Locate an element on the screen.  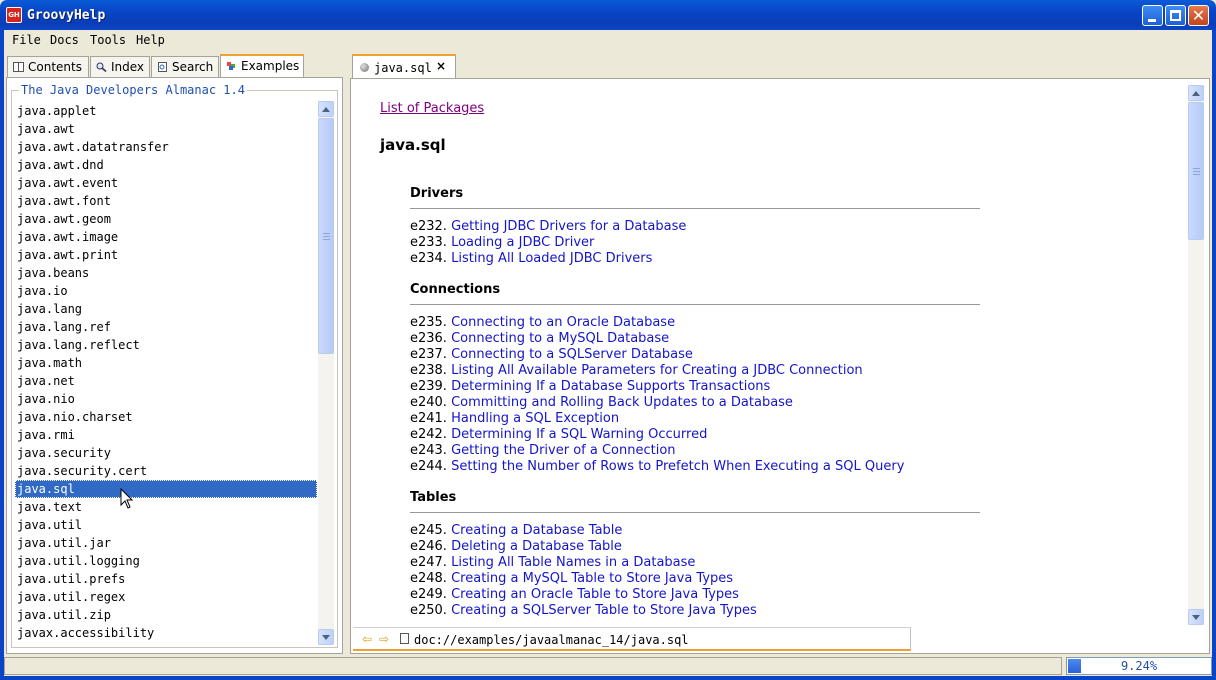
list-item: java.sql is located at coordinates (166, 489).